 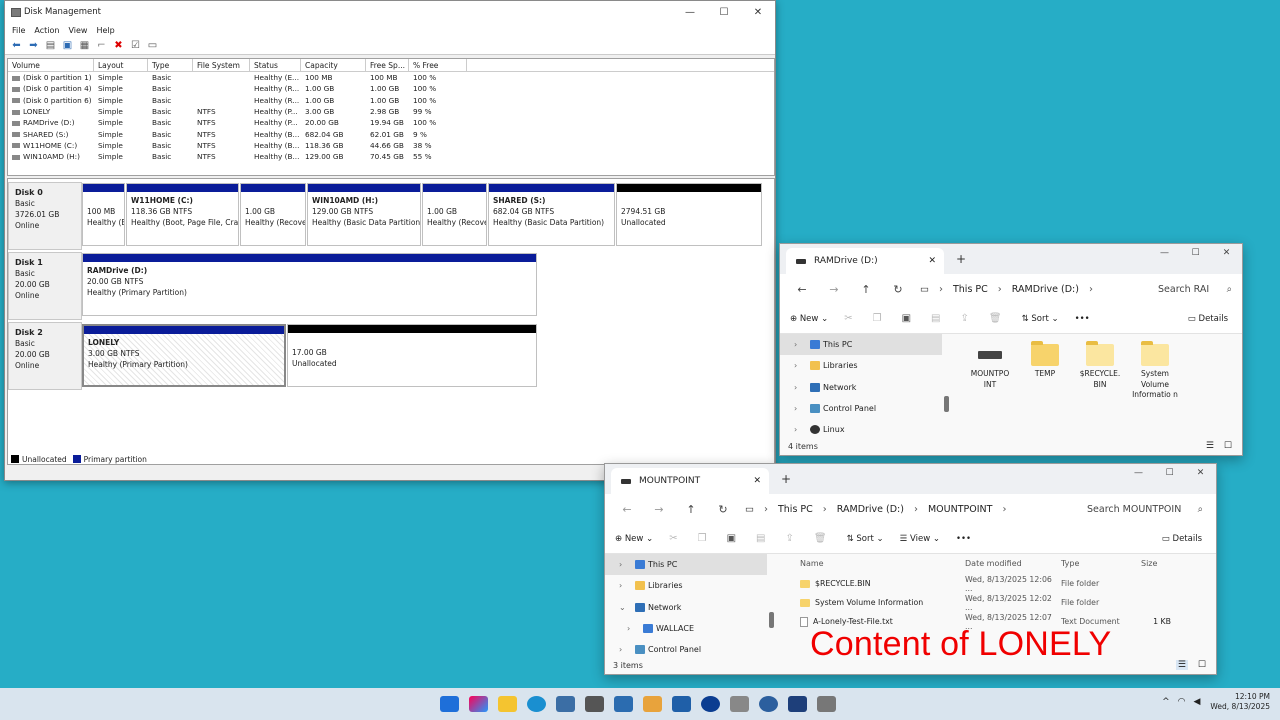 I want to click on settings-app-icon, so click(x=768, y=704).